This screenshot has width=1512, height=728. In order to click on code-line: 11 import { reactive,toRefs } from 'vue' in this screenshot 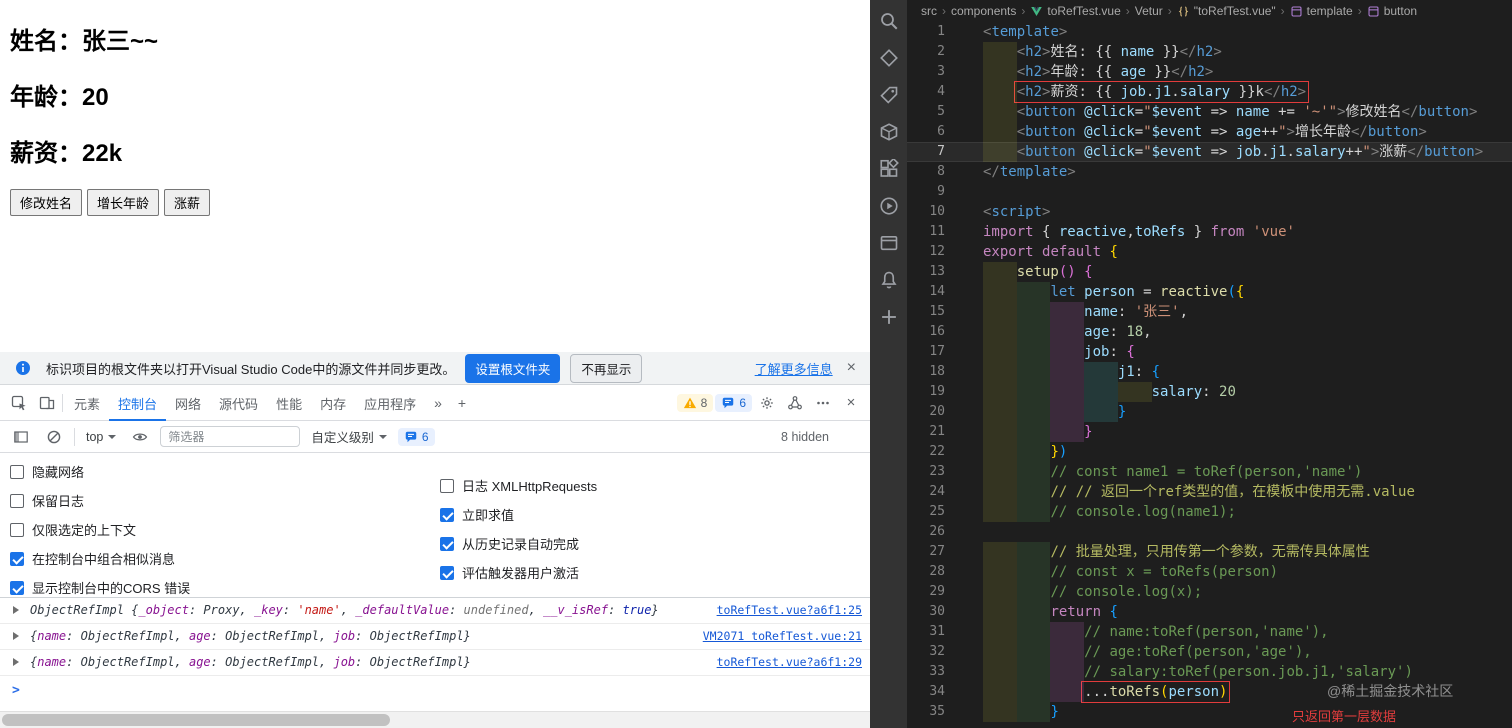, I will do `click(1209, 232)`.